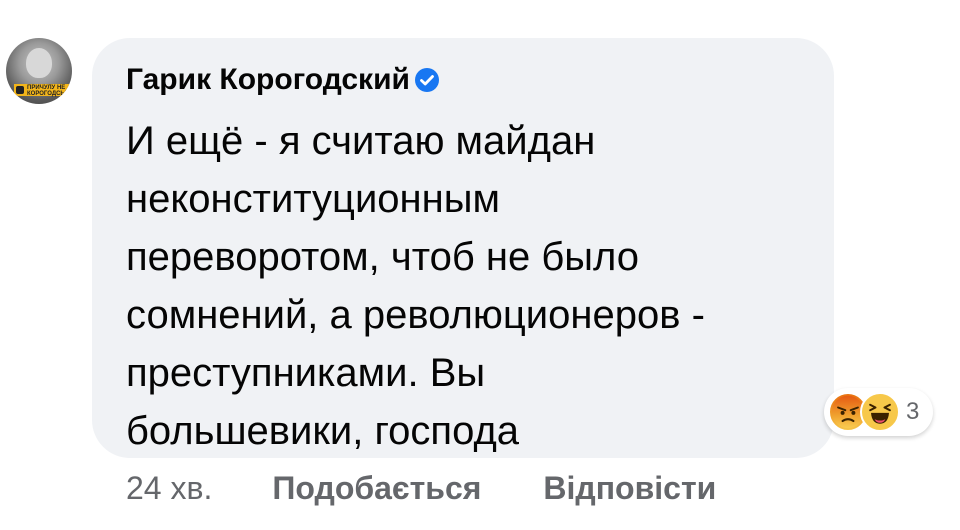  I want to click on comment-author-row: Гарик Корогодский, so click(283, 80).